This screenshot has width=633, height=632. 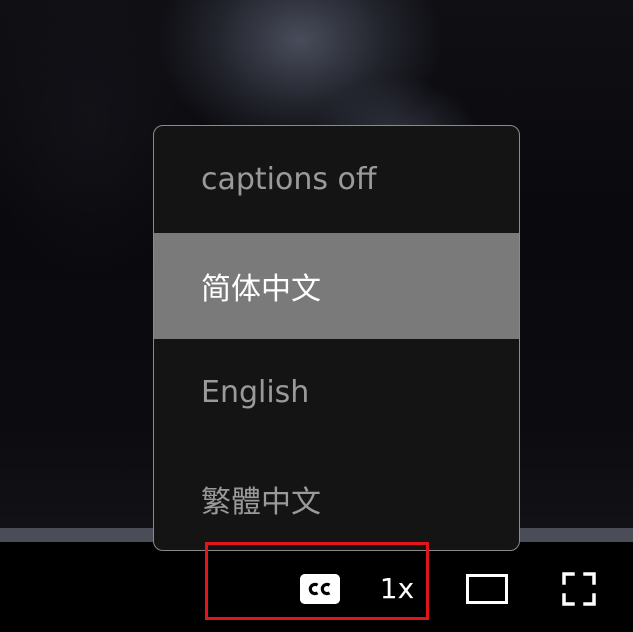 I want to click on closed-captions-icon, so click(x=320, y=589).